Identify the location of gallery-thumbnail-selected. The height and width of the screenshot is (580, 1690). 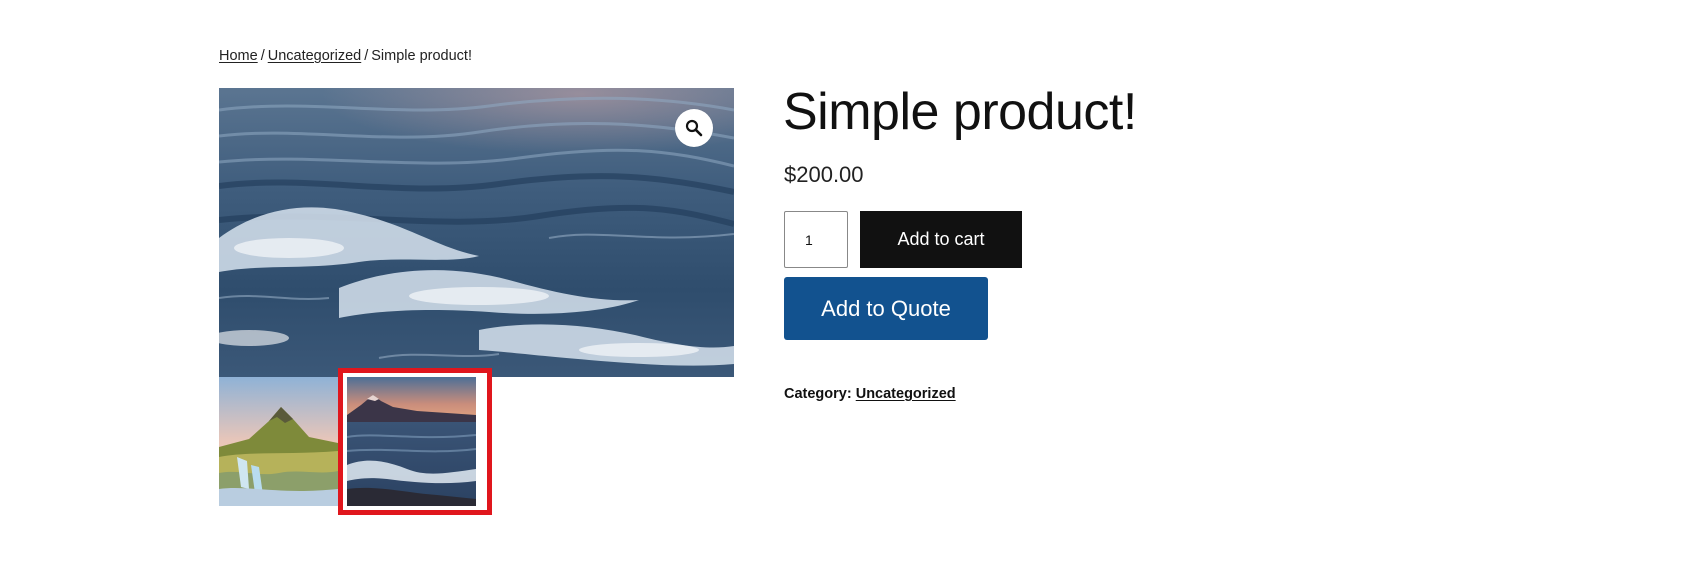
(411, 441).